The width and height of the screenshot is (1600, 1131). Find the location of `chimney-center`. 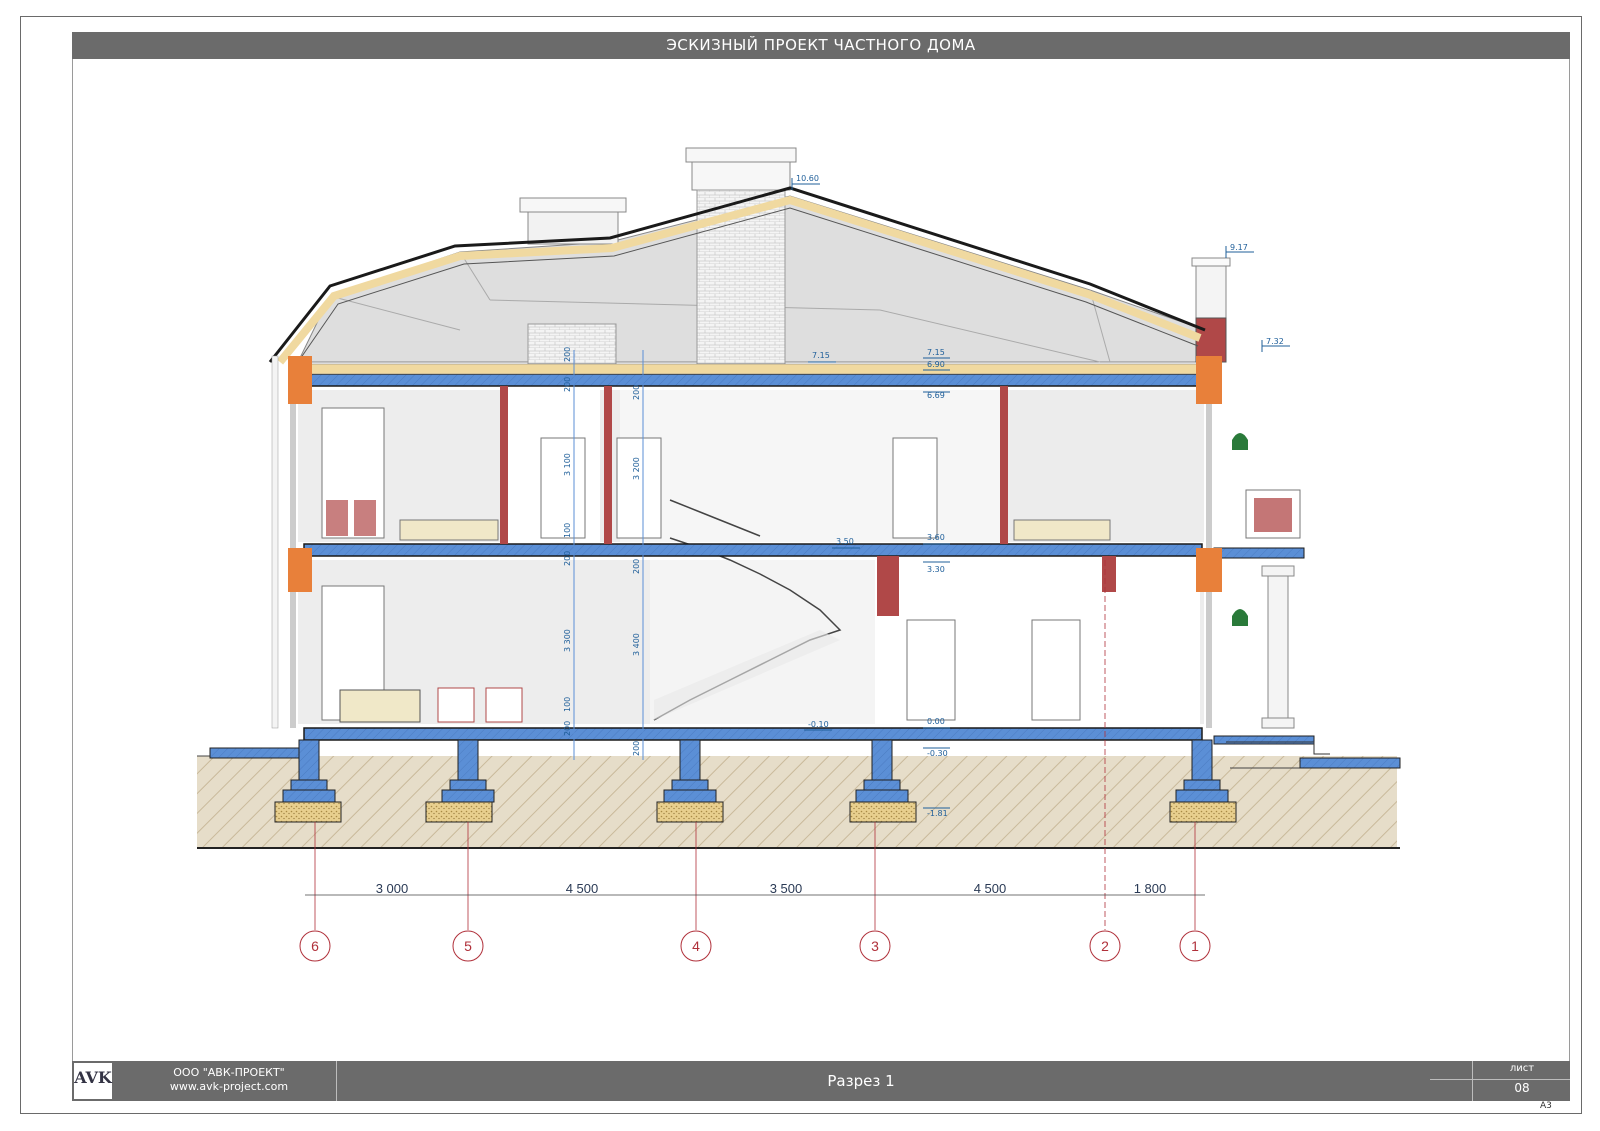

chimney-center is located at coordinates (741, 256).